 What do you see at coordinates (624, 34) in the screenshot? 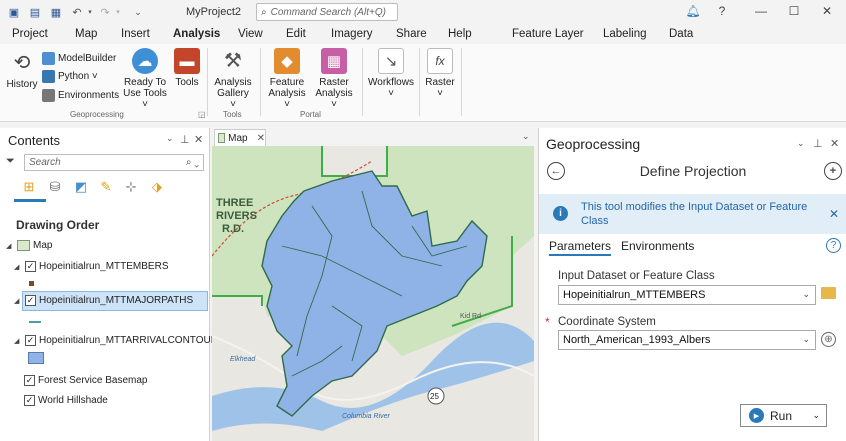
I see `tab-labeling: Labeling` at bounding box center [624, 34].